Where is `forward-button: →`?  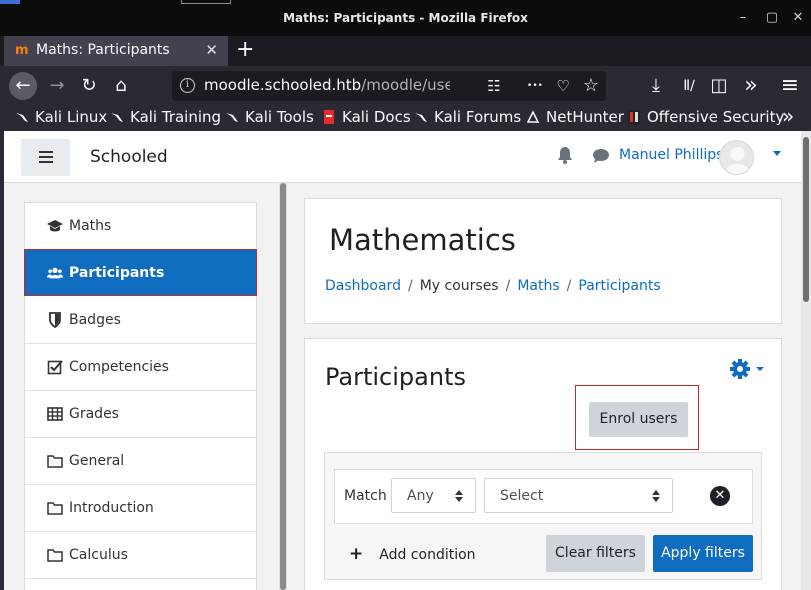 forward-button: → is located at coordinates (57, 86).